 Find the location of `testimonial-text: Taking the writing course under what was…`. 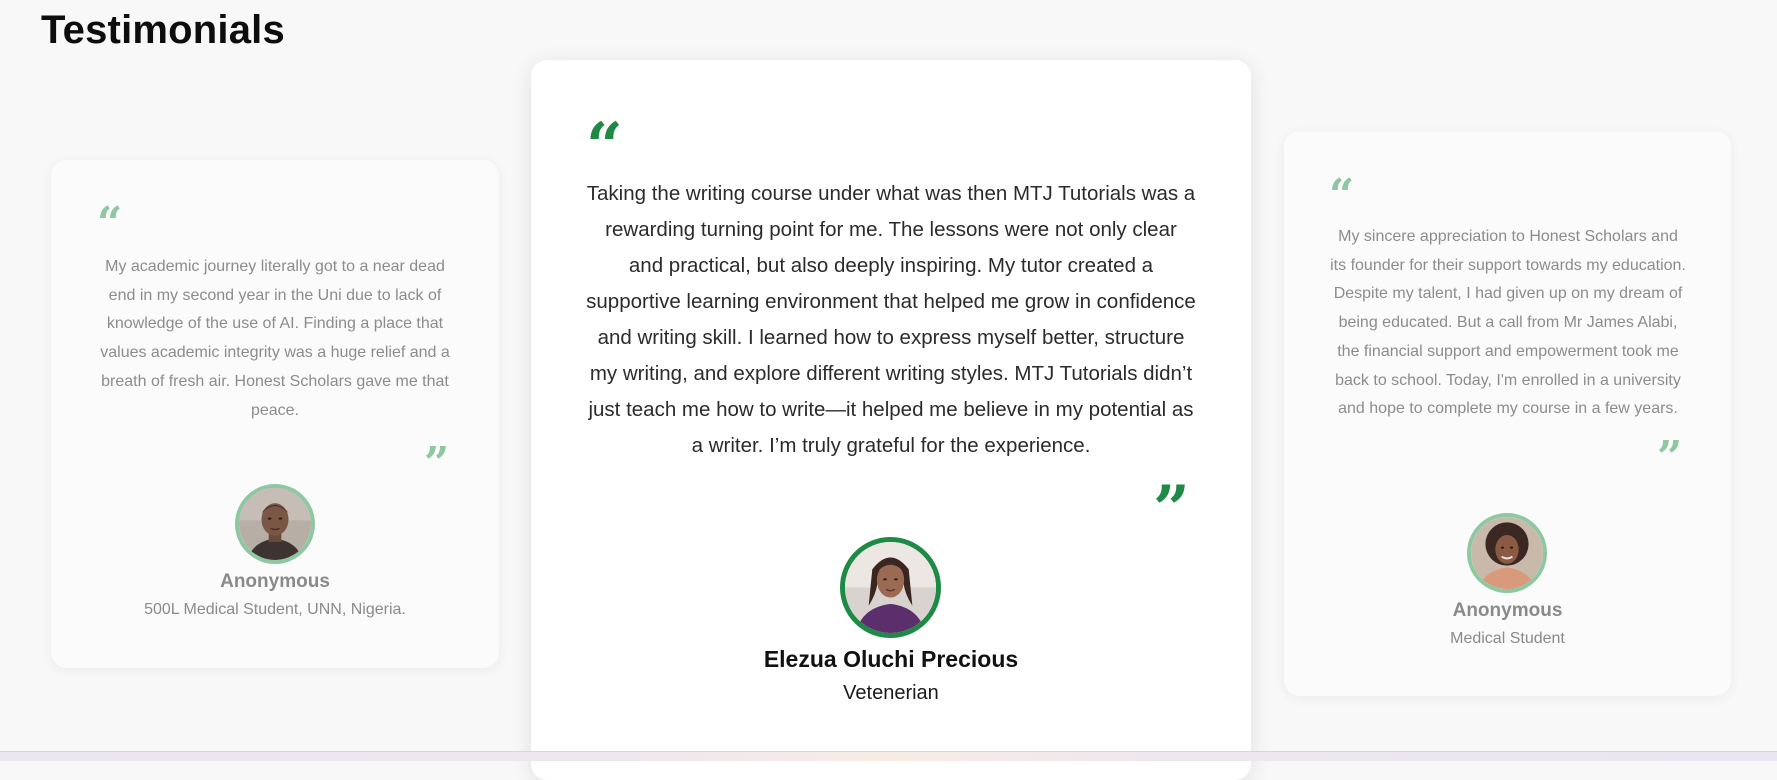

testimonial-text: Taking the writing course under what was… is located at coordinates (891, 319).